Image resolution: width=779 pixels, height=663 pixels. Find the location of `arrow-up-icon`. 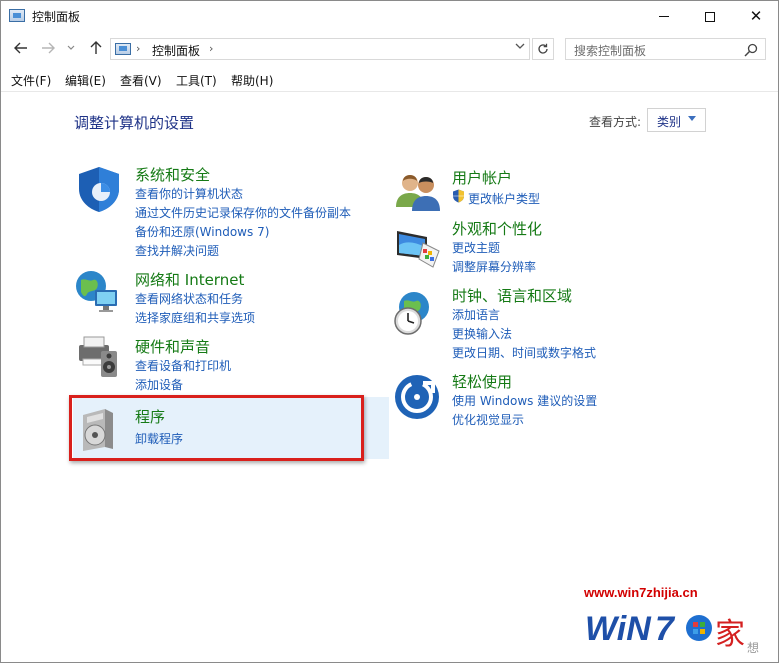

arrow-up-icon is located at coordinates (96, 47).